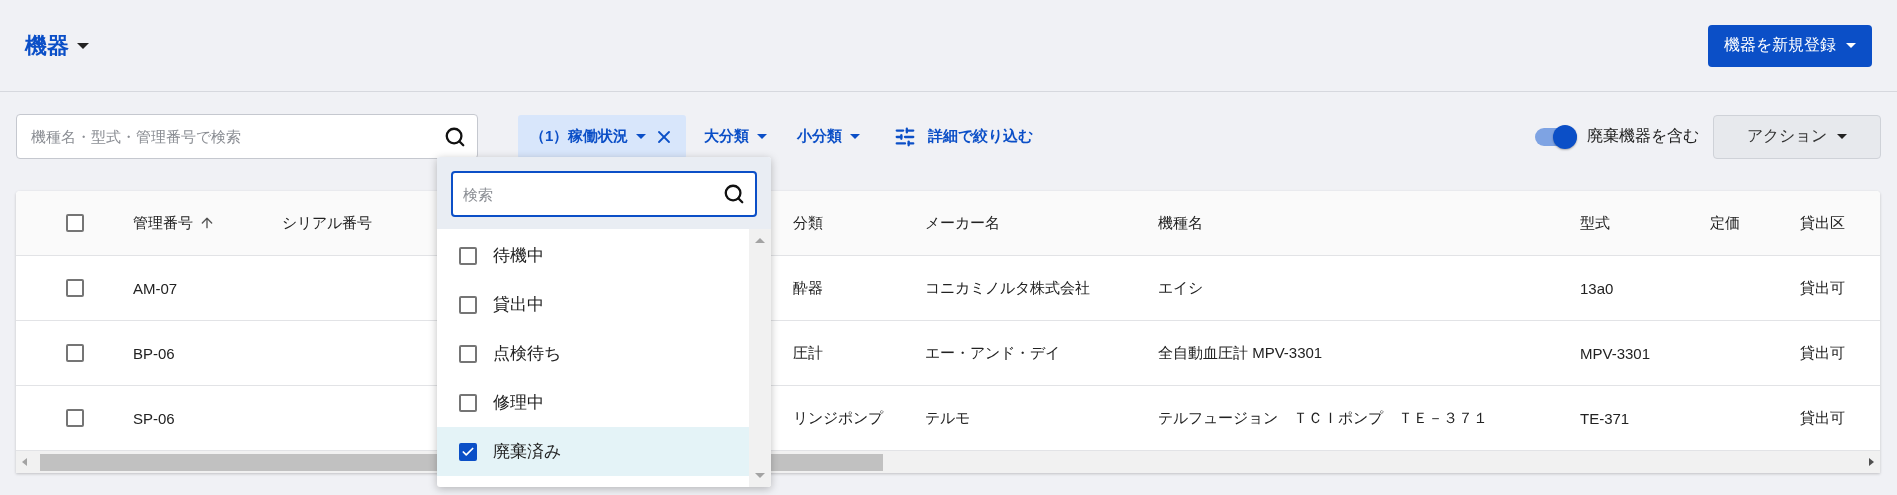 The image size is (1897, 495). I want to click on column-header: メーカー名, so click(962, 223).